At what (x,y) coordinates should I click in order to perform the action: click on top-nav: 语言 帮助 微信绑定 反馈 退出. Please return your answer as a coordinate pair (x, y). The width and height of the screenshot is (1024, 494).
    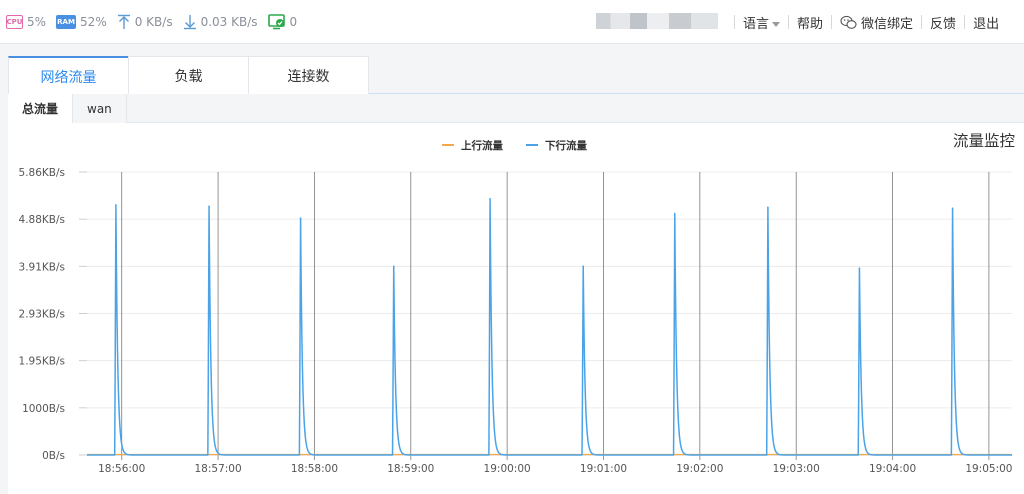
    Looking at the image, I should click on (862, 22).